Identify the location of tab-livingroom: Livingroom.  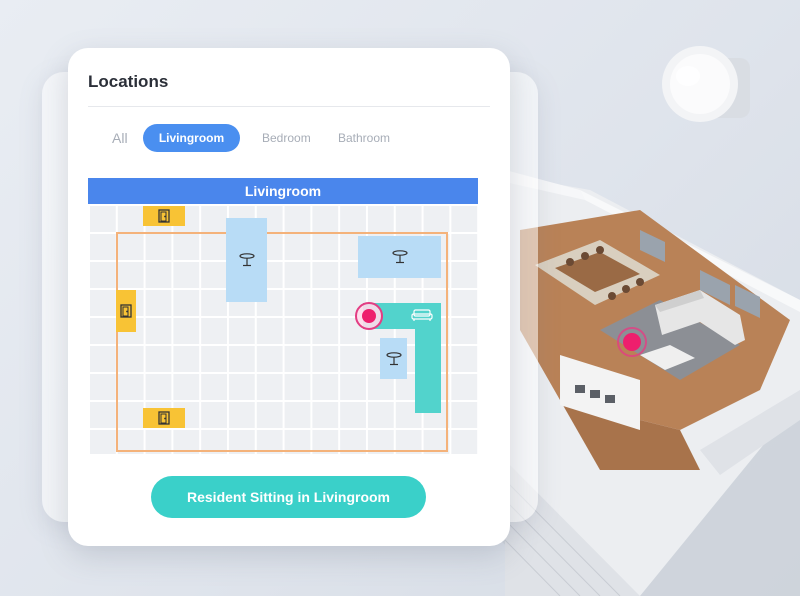
(191, 138).